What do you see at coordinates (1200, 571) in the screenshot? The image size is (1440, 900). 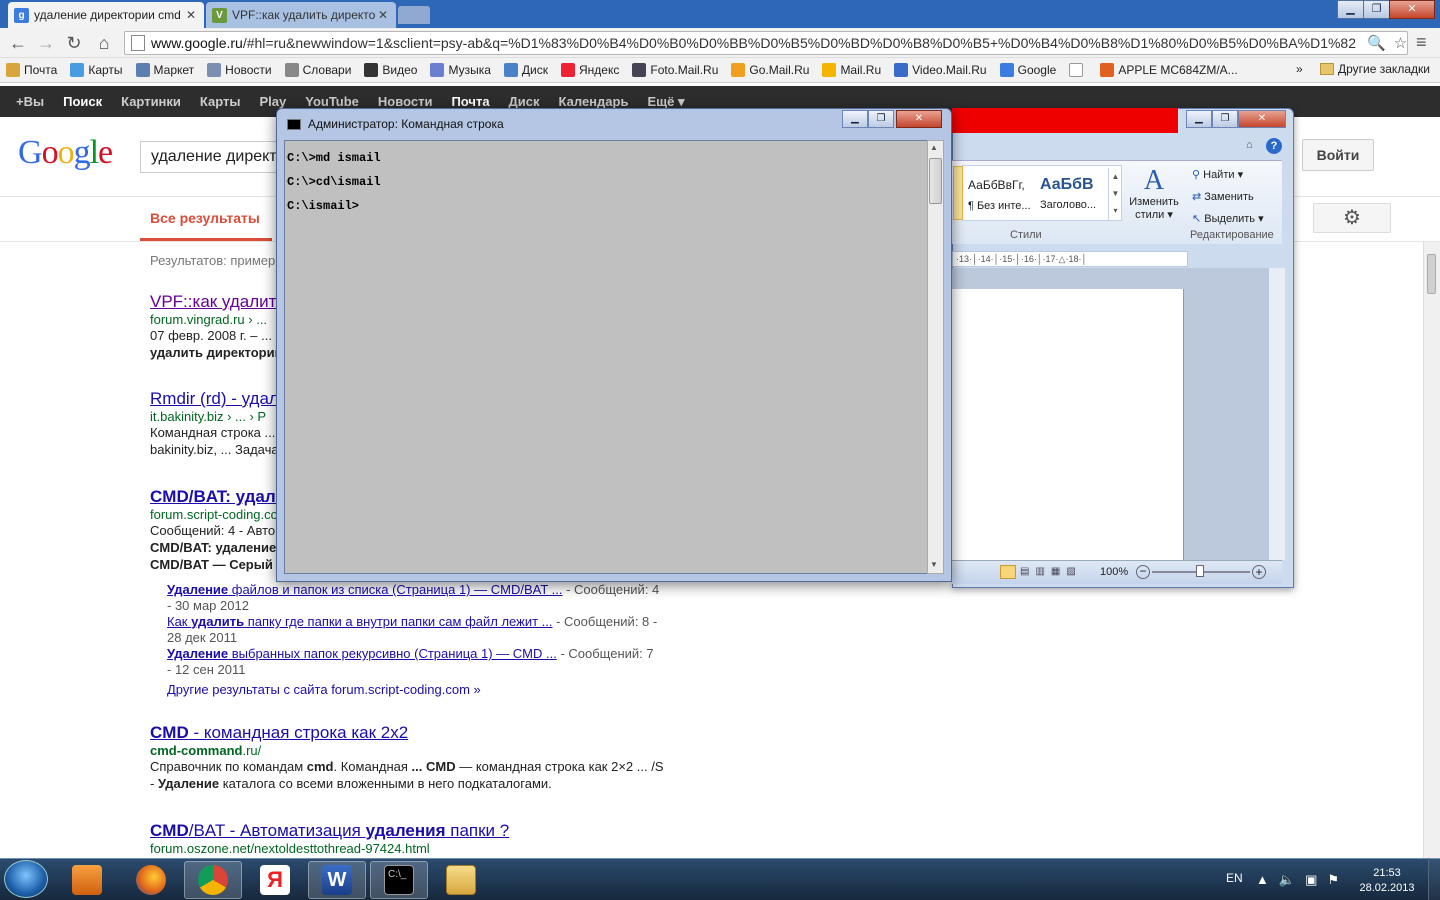 I see `zoom-slider-thumb` at bounding box center [1200, 571].